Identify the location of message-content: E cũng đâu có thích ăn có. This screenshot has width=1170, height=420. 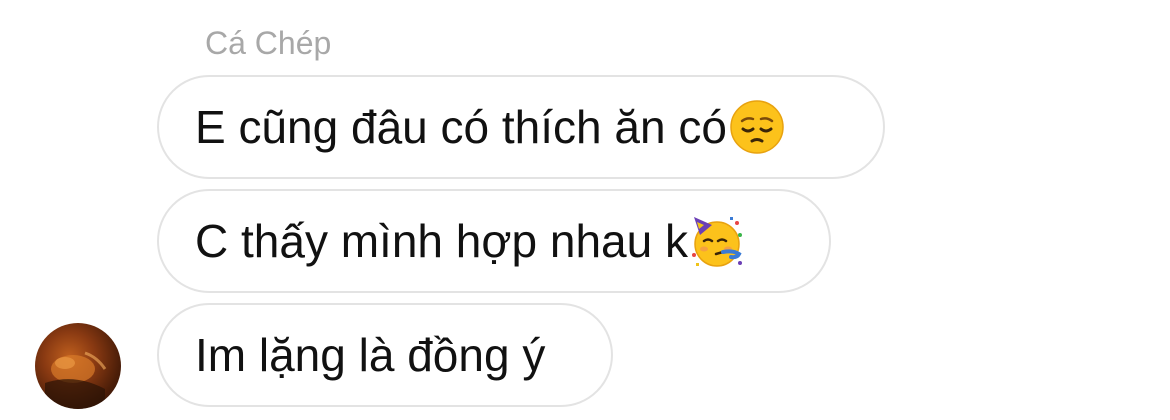
(490, 127).